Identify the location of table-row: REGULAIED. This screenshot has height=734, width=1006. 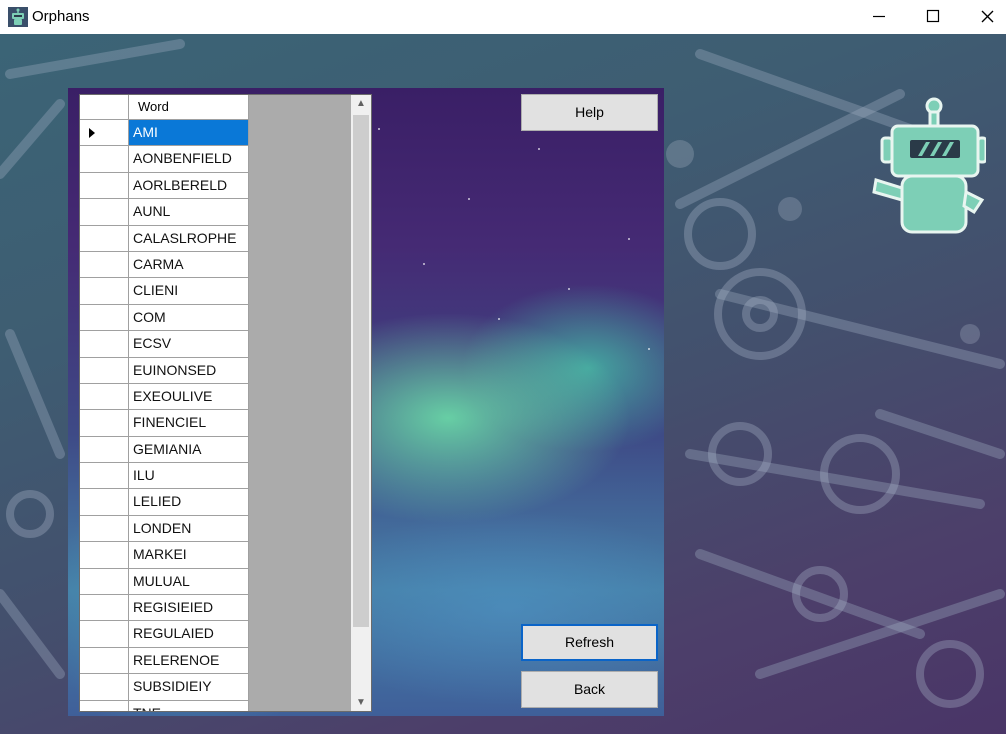
(165, 634).